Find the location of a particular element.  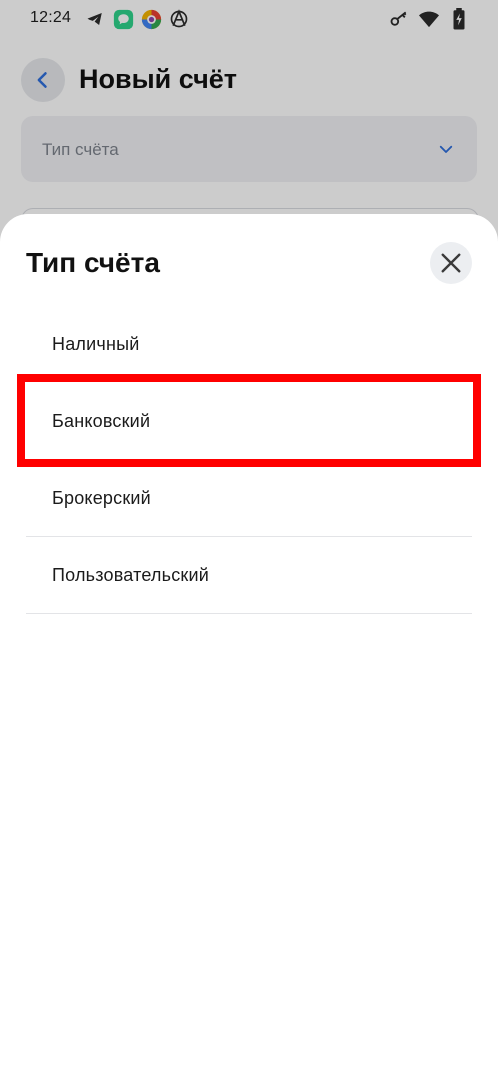

option-broker: Брокерский is located at coordinates (249, 498).